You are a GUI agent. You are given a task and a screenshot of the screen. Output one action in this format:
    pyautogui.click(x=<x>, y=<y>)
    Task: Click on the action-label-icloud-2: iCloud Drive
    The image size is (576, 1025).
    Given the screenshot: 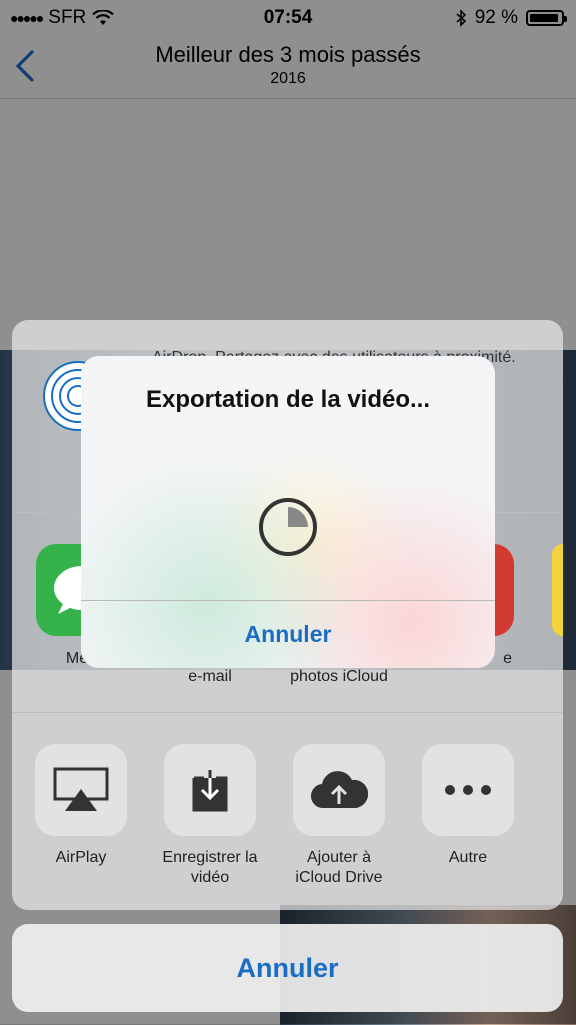 What is the action you would take?
    pyautogui.click(x=339, y=877)
    